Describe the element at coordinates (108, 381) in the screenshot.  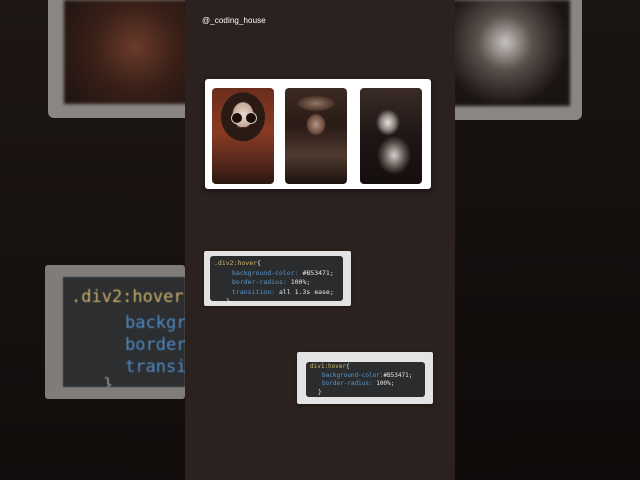
I see `background-code-line: }` at that location.